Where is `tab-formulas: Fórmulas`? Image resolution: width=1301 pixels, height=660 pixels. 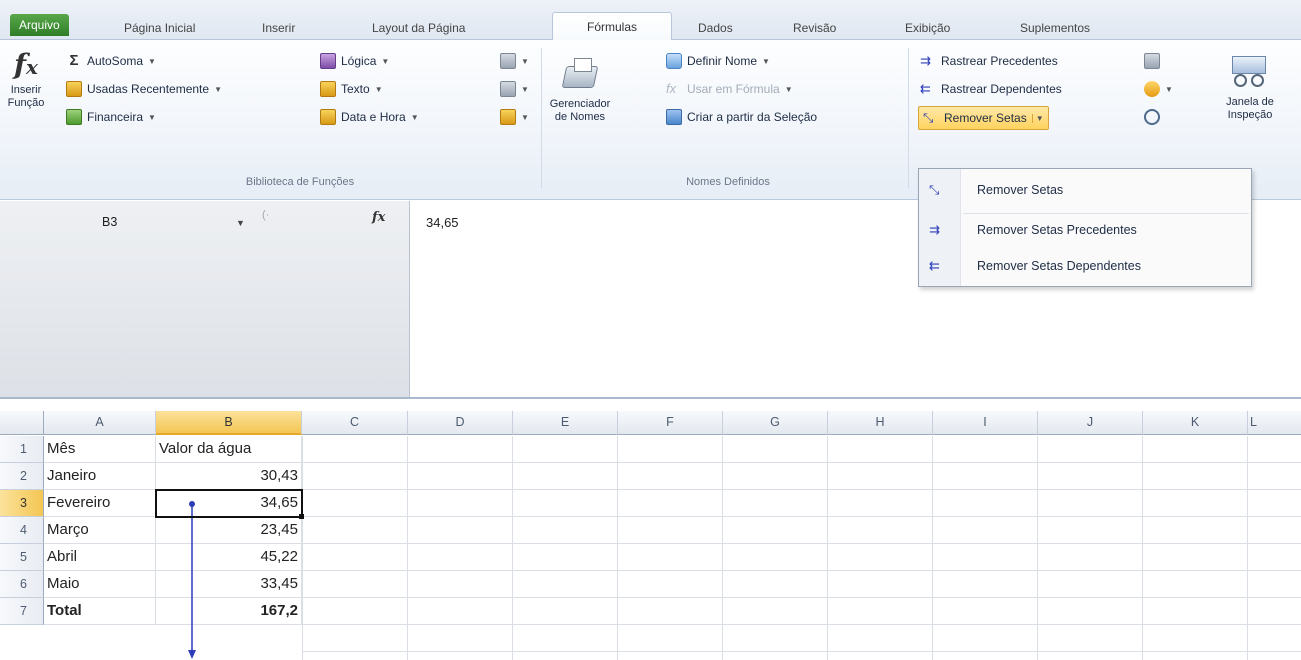 tab-formulas: Fórmulas is located at coordinates (612, 26).